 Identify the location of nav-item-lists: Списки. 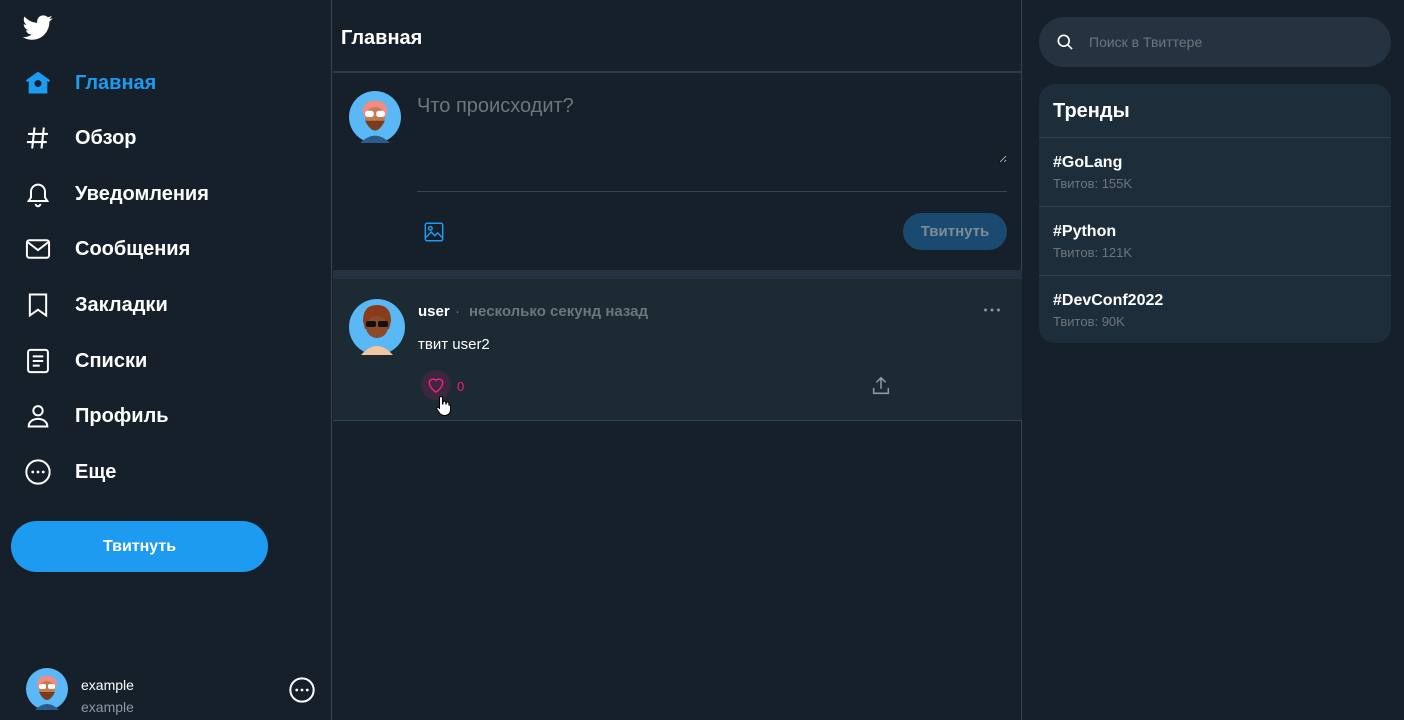
(85, 361).